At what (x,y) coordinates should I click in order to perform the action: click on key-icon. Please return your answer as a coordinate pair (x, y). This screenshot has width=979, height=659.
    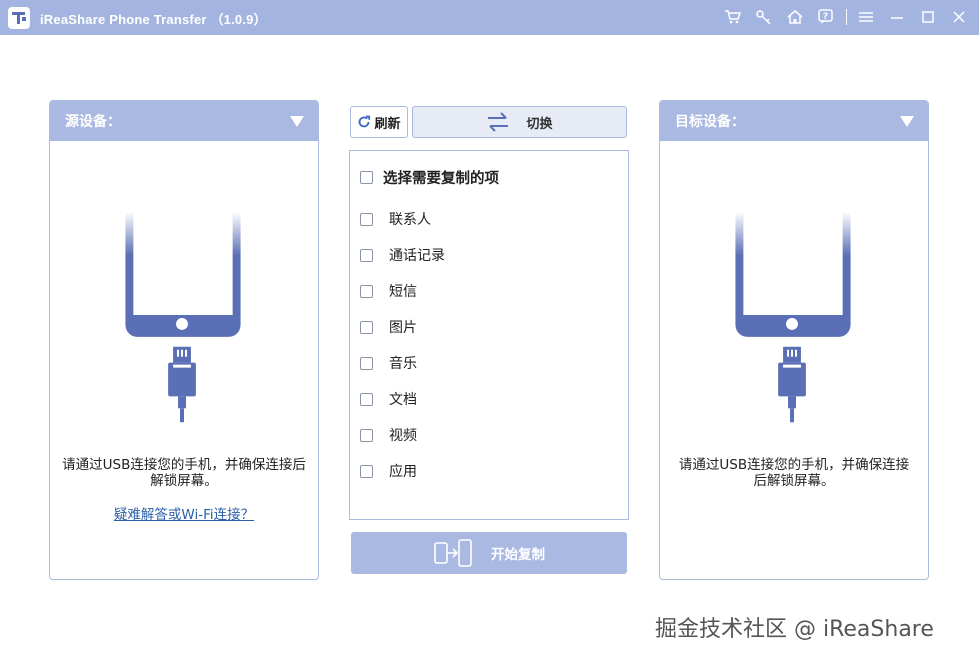
    Looking at the image, I should click on (764, 17).